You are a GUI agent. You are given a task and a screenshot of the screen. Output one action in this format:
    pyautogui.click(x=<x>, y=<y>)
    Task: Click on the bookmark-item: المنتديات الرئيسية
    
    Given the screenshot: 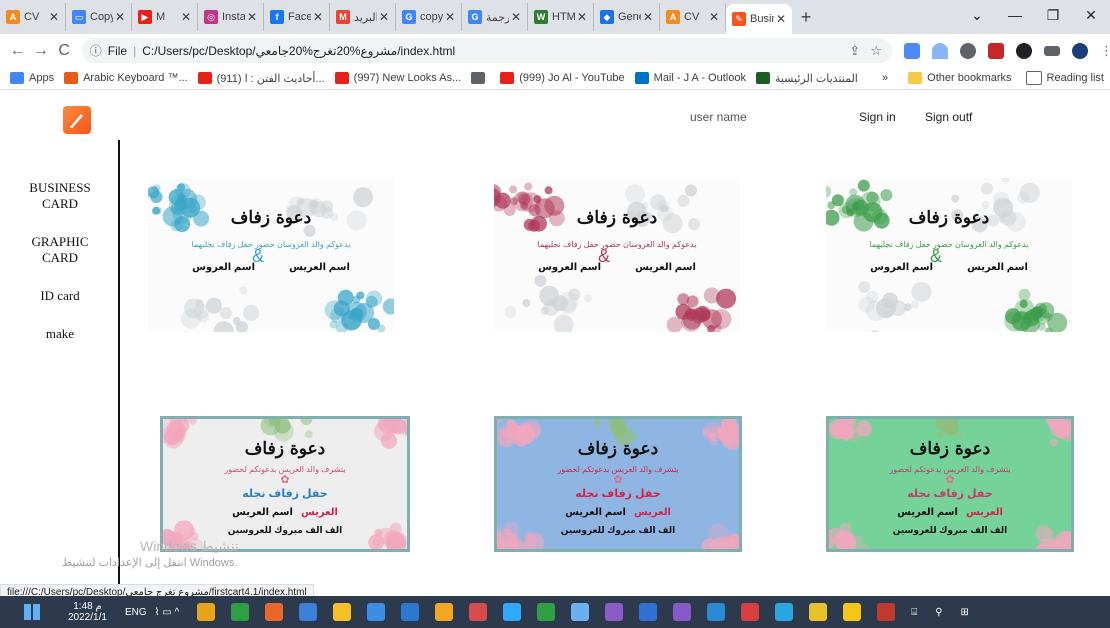 What is the action you would take?
    pyautogui.click(x=806, y=78)
    